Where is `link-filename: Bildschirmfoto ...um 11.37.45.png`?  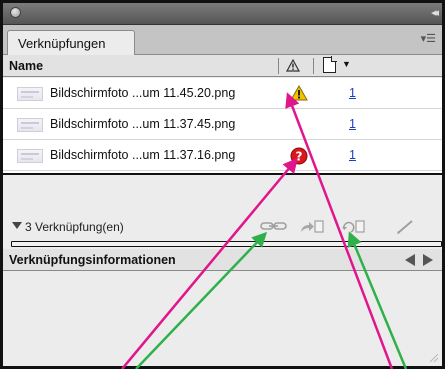 link-filename: Bildschirmfoto ...um 11.37.45.png is located at coordinates (143, 124).